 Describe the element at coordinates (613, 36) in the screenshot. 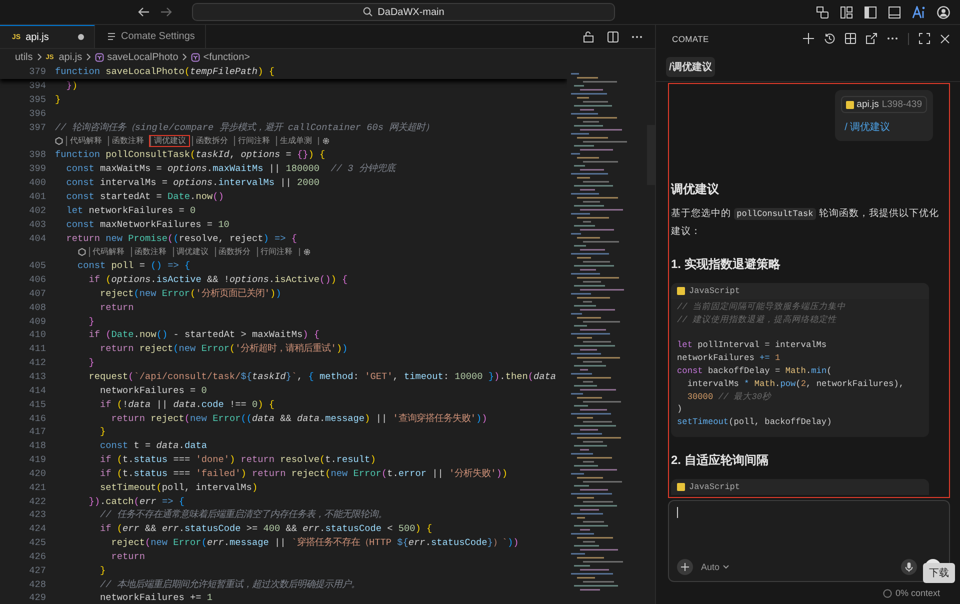

I see `split-editor-icon` at that location.